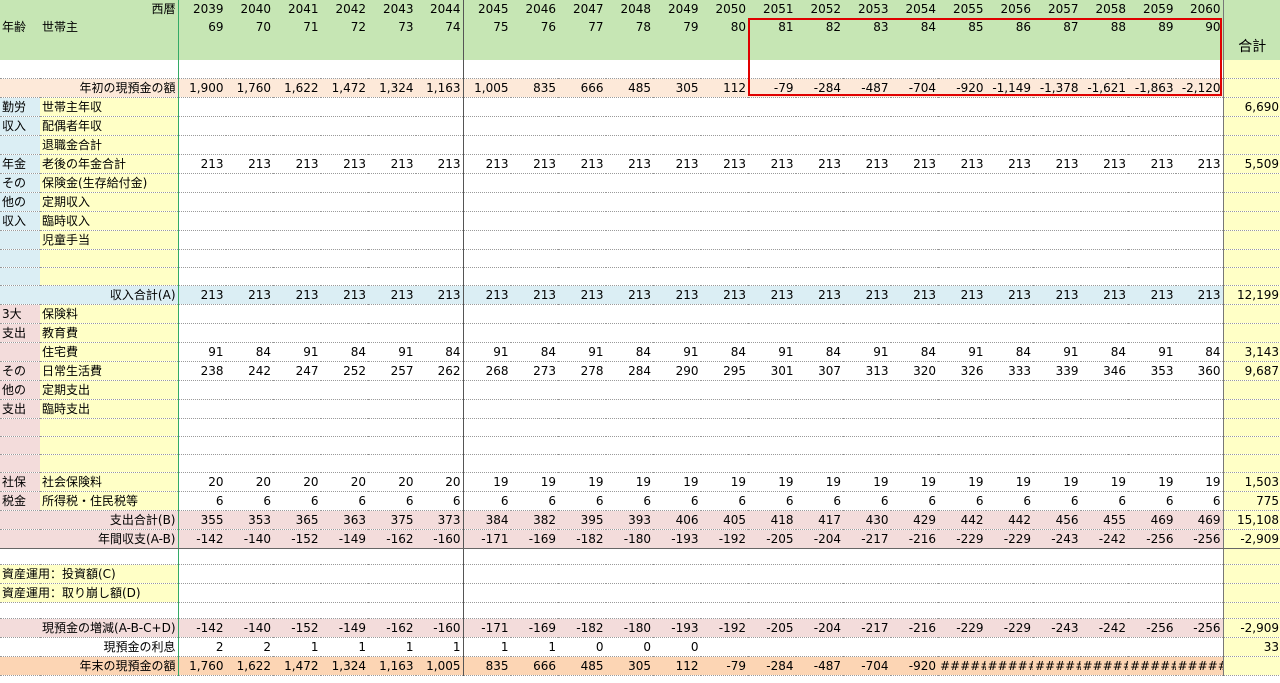  What do you see at coordinates (1251, 482) in the screenshot?
I see `total-cell: 1,503` at bounding box center [1251, 482].